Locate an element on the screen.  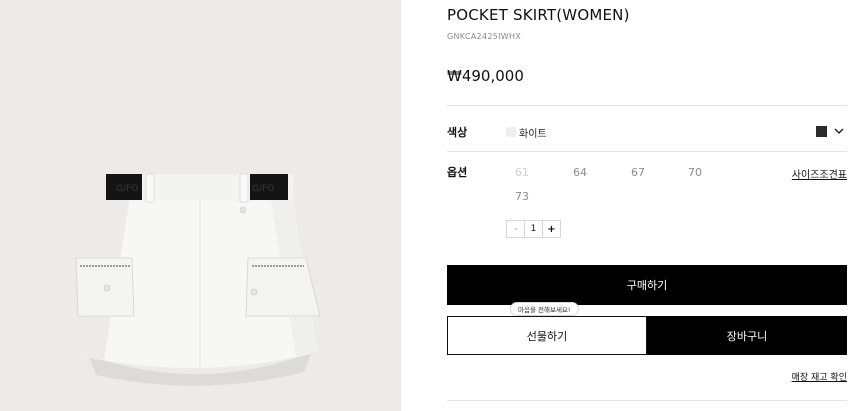
quantity-value: 1 is located at coordinates (533, 229).